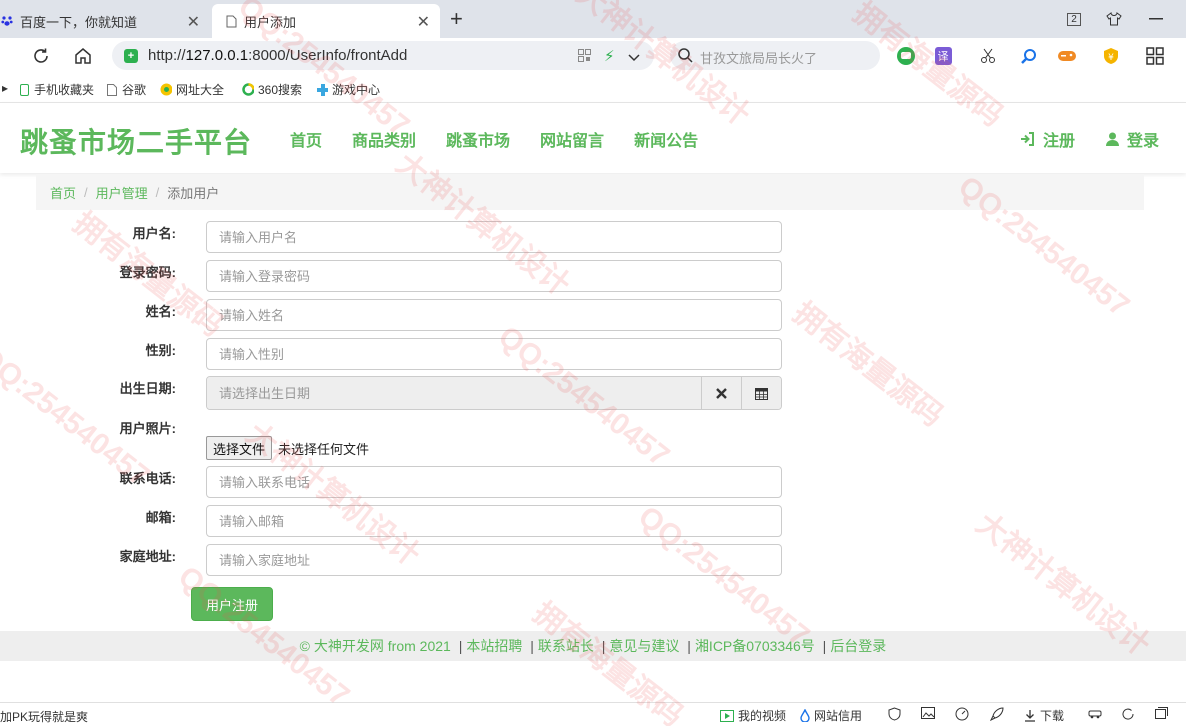 The image size is (1186, 727). Describe the element at coordinates (41, 56) in the screenshot. I see `reload-icon` at that location.